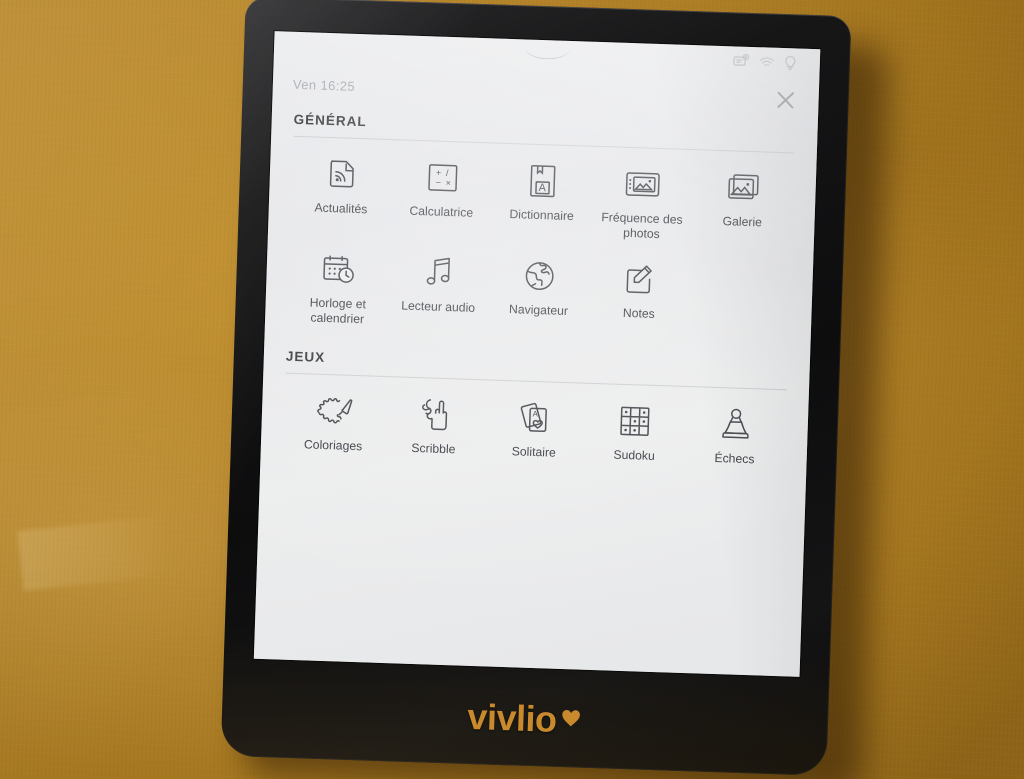 The height and width of the screenshot is (779, 1024). I want to click on app-label: Fréquence des photos, so click(642, 225).